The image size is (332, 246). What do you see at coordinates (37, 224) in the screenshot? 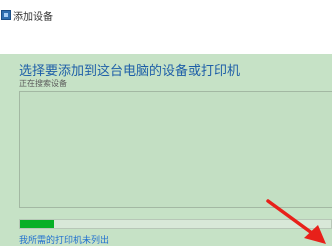
I see `progress-fill` at bounding box center [37, 224].